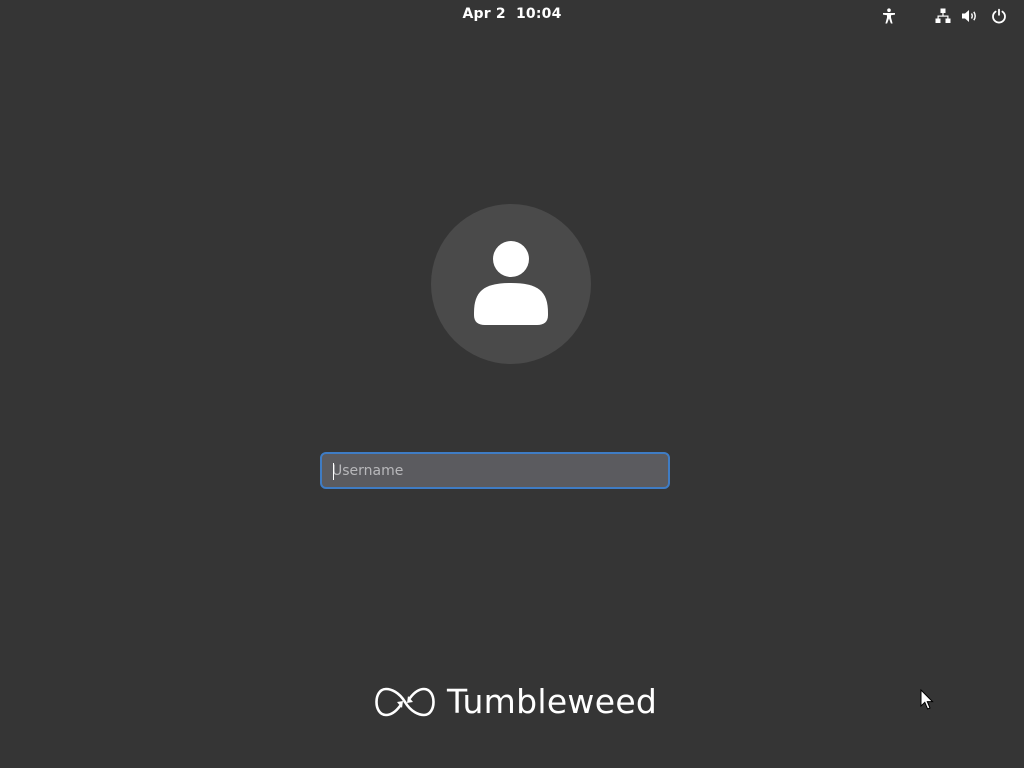 The height and width of the screenshot is (768, 1024). I want to click on user-avatar, so click(511, 284).